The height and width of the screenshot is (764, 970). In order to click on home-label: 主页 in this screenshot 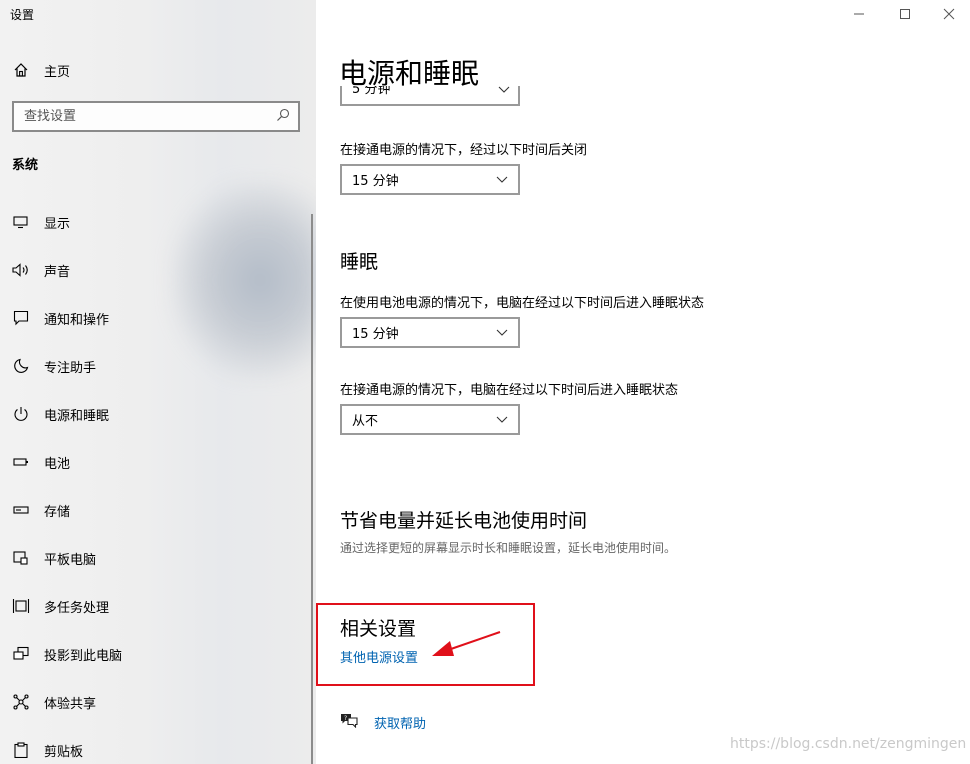, I will do `click(57, 72)`.